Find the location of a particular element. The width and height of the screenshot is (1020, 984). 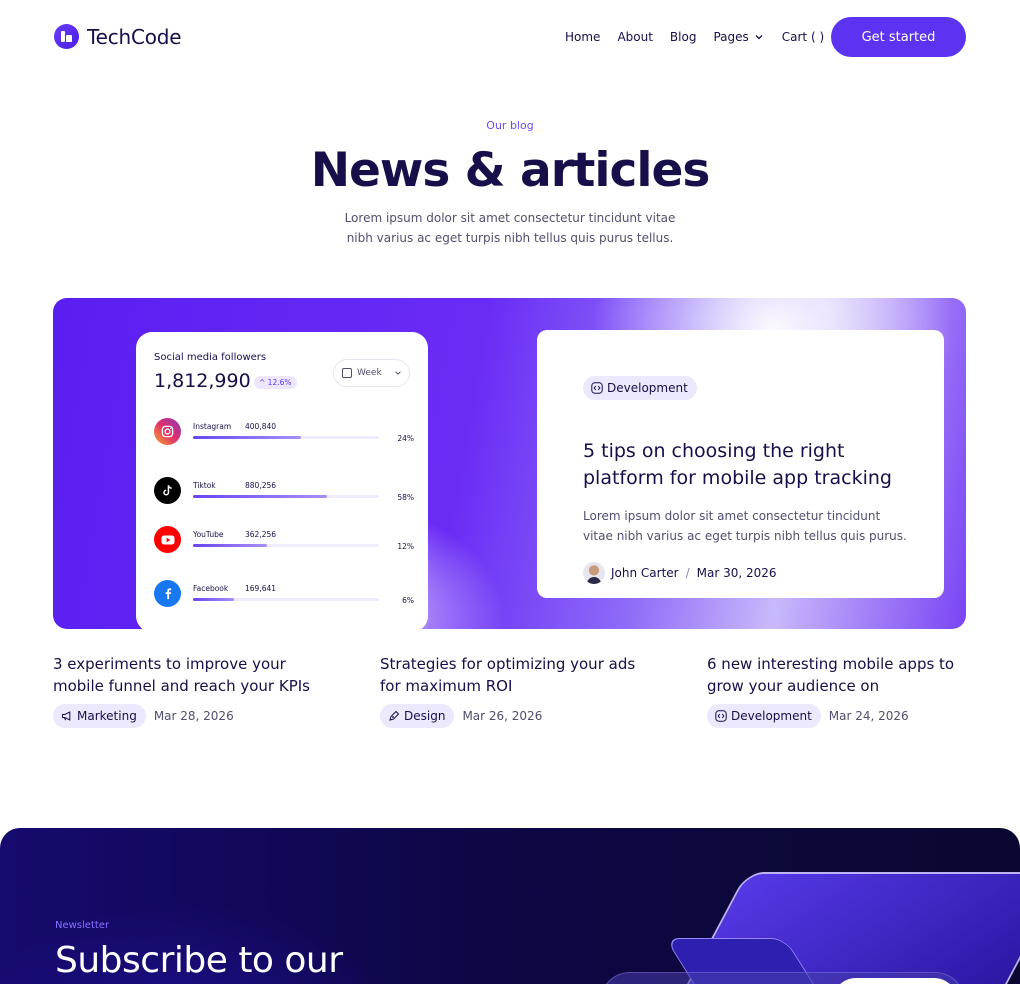

nav-pages-label: Pages is located at coordinates (731, 37).